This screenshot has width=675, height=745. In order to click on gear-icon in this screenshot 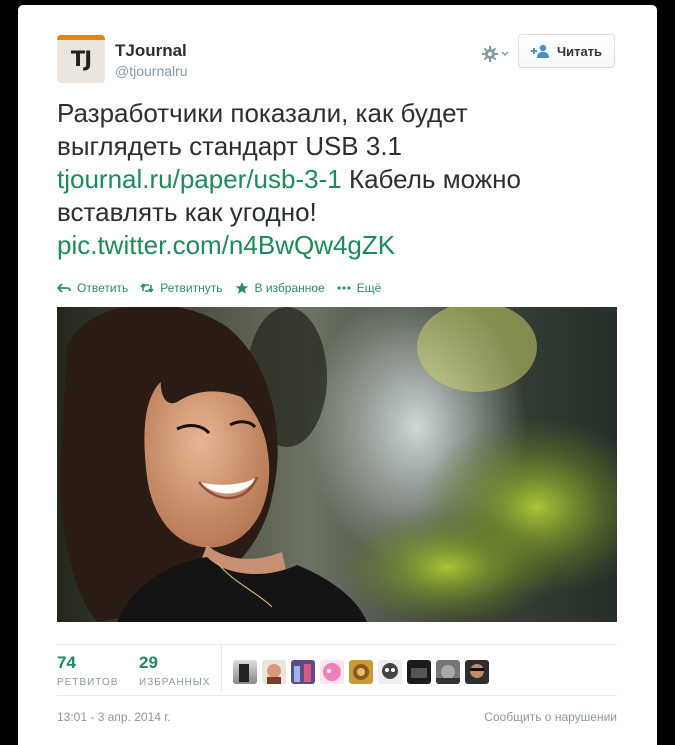, I will do `click(495, 54)`.